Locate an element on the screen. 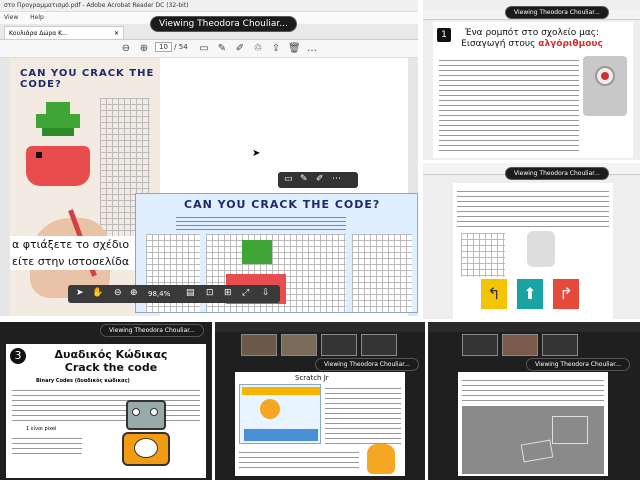 The image size is (640, 480). arrow-card-red: ↱ is located at coordinates (566, 294).